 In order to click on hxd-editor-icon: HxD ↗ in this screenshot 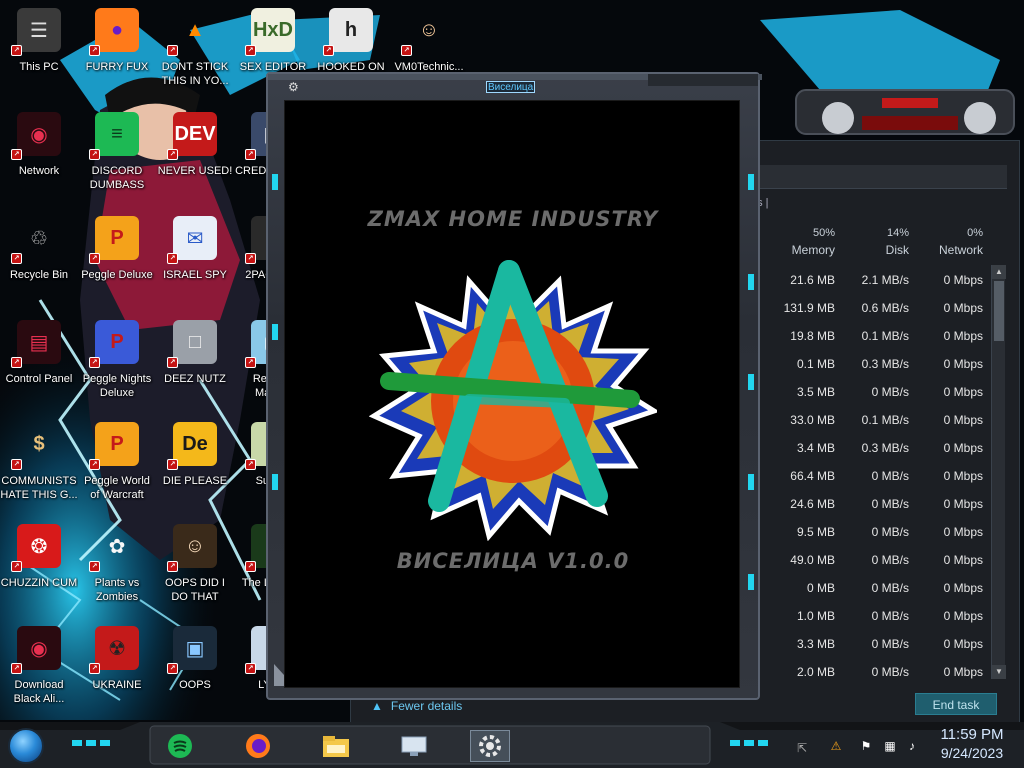, I will do `click(270, 32)`.